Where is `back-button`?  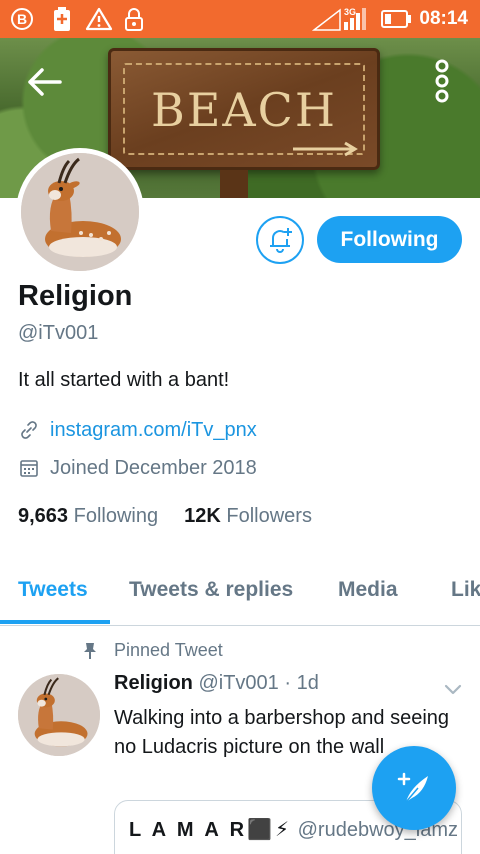 back-button is located at coordinates (44, 82).